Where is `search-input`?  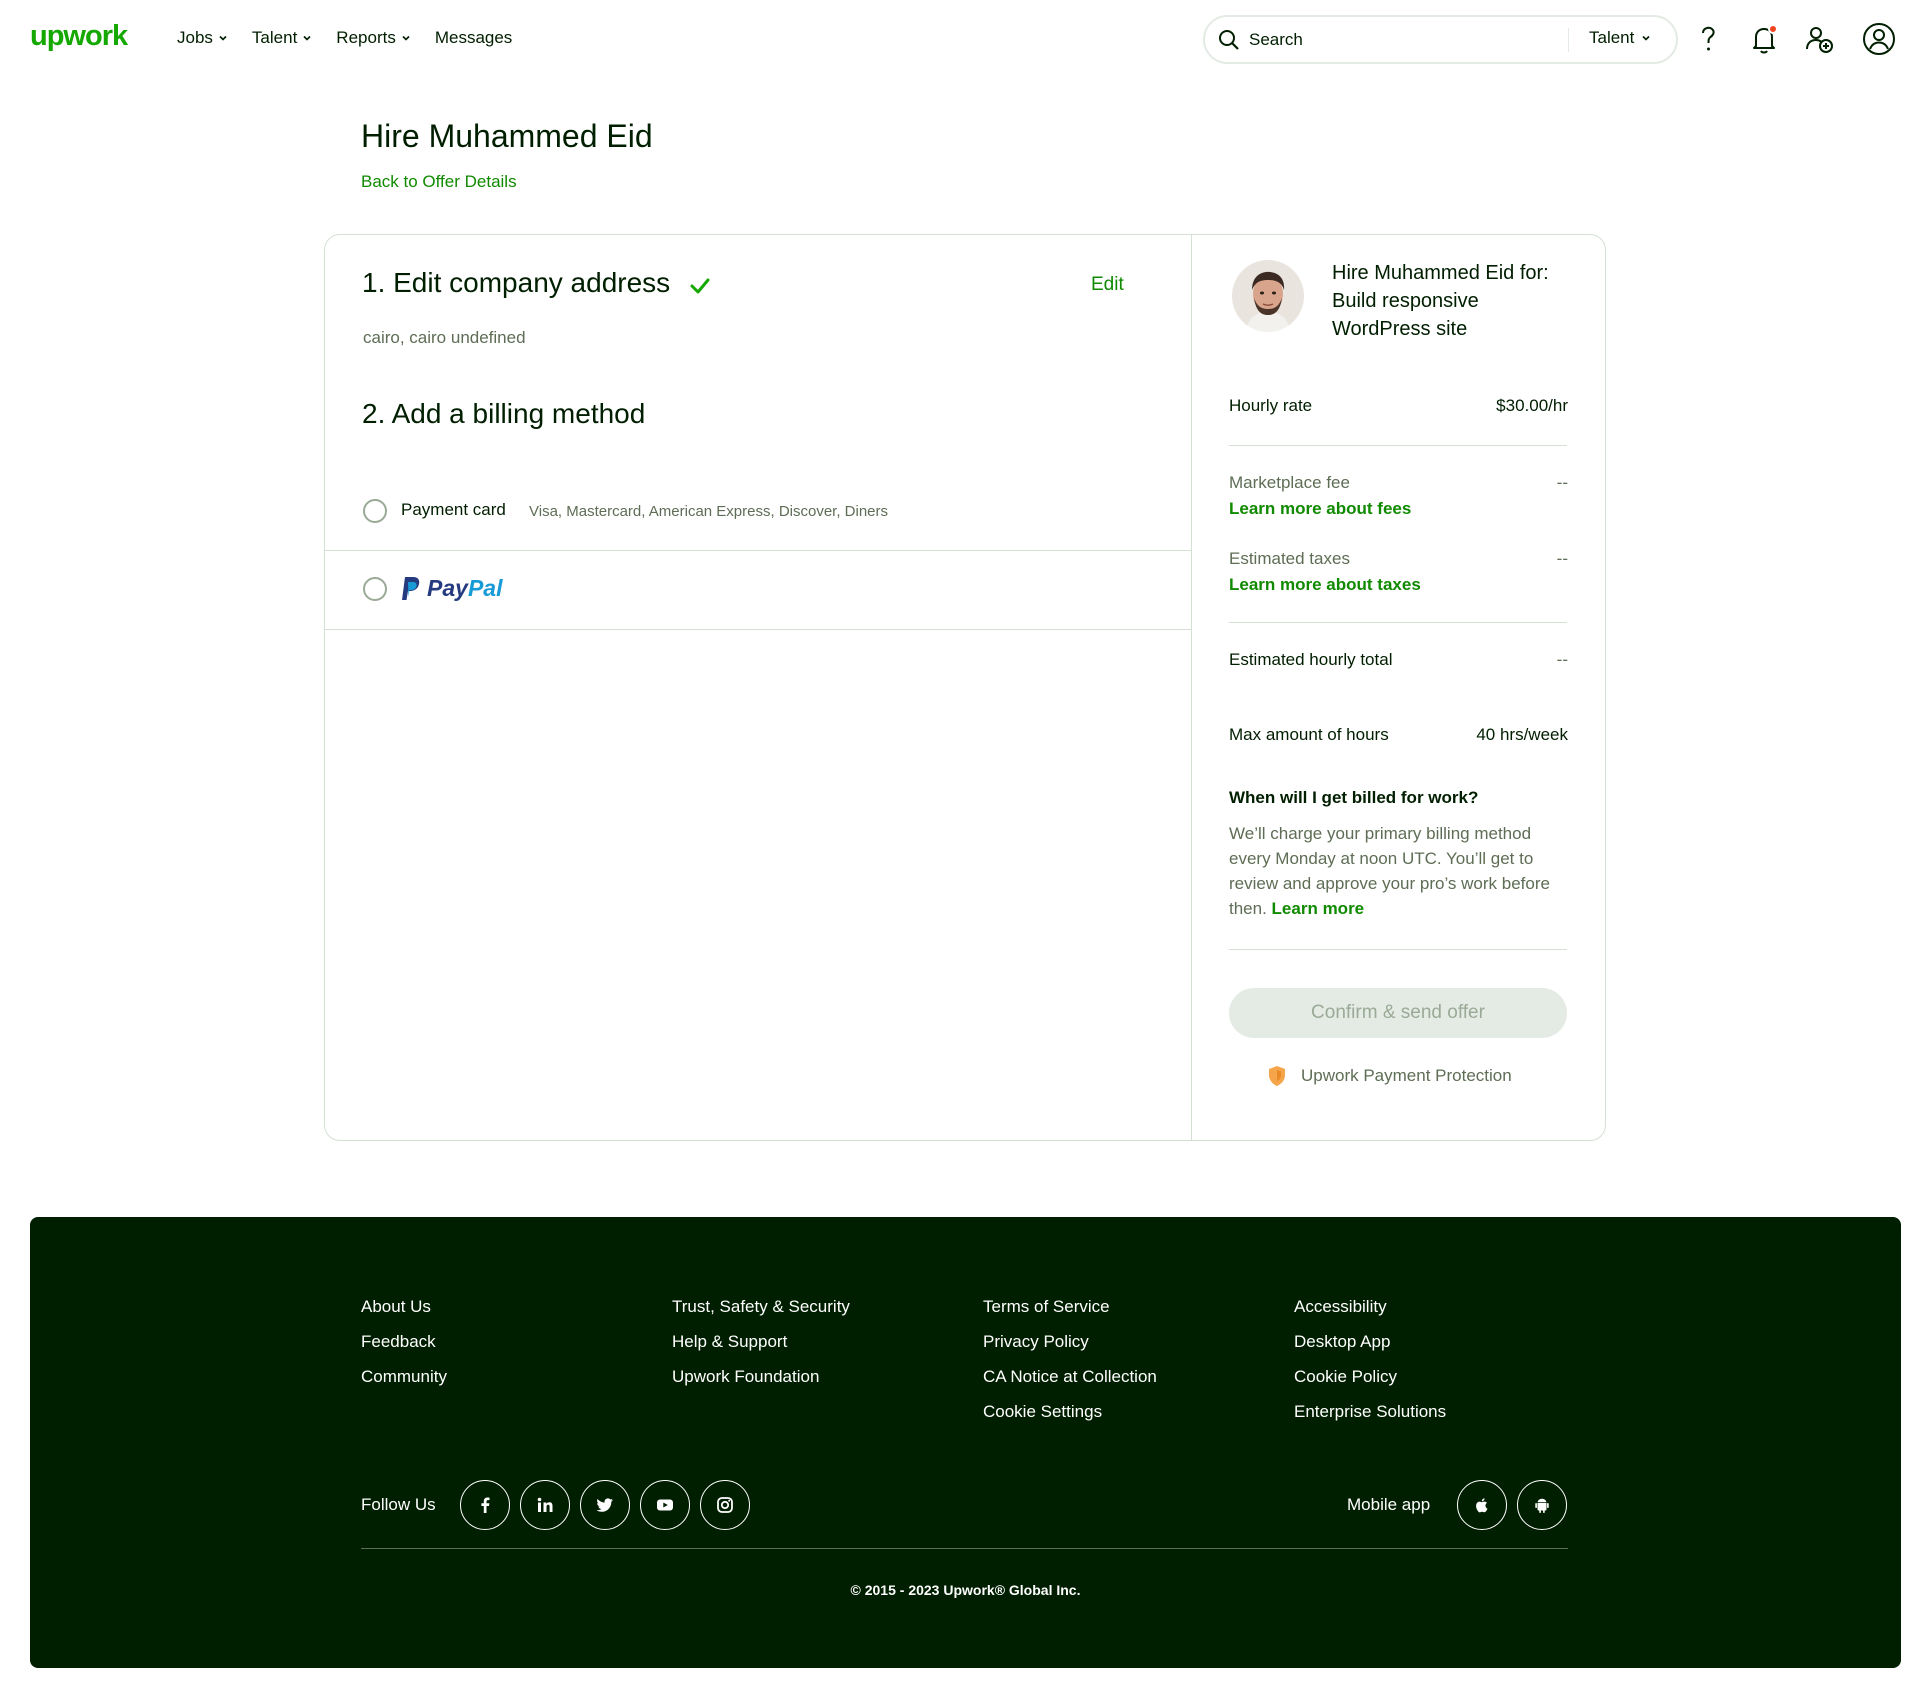
search-input is located at coordinates (1399, 40).